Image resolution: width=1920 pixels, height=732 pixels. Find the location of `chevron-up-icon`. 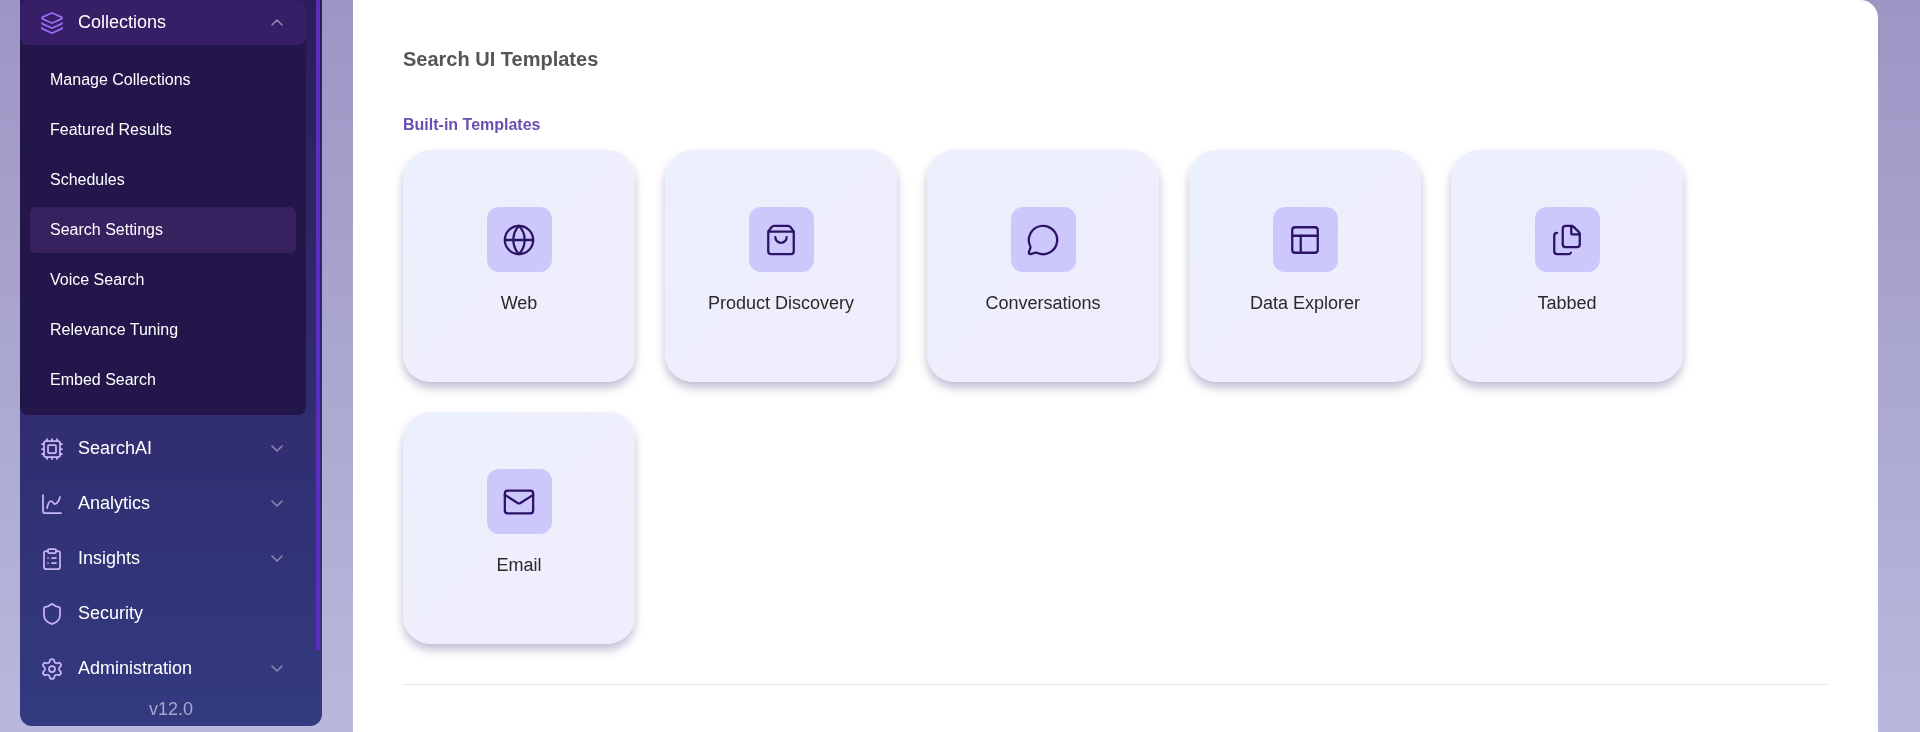

chevron-up-icon is located at coordinates (277, 22).